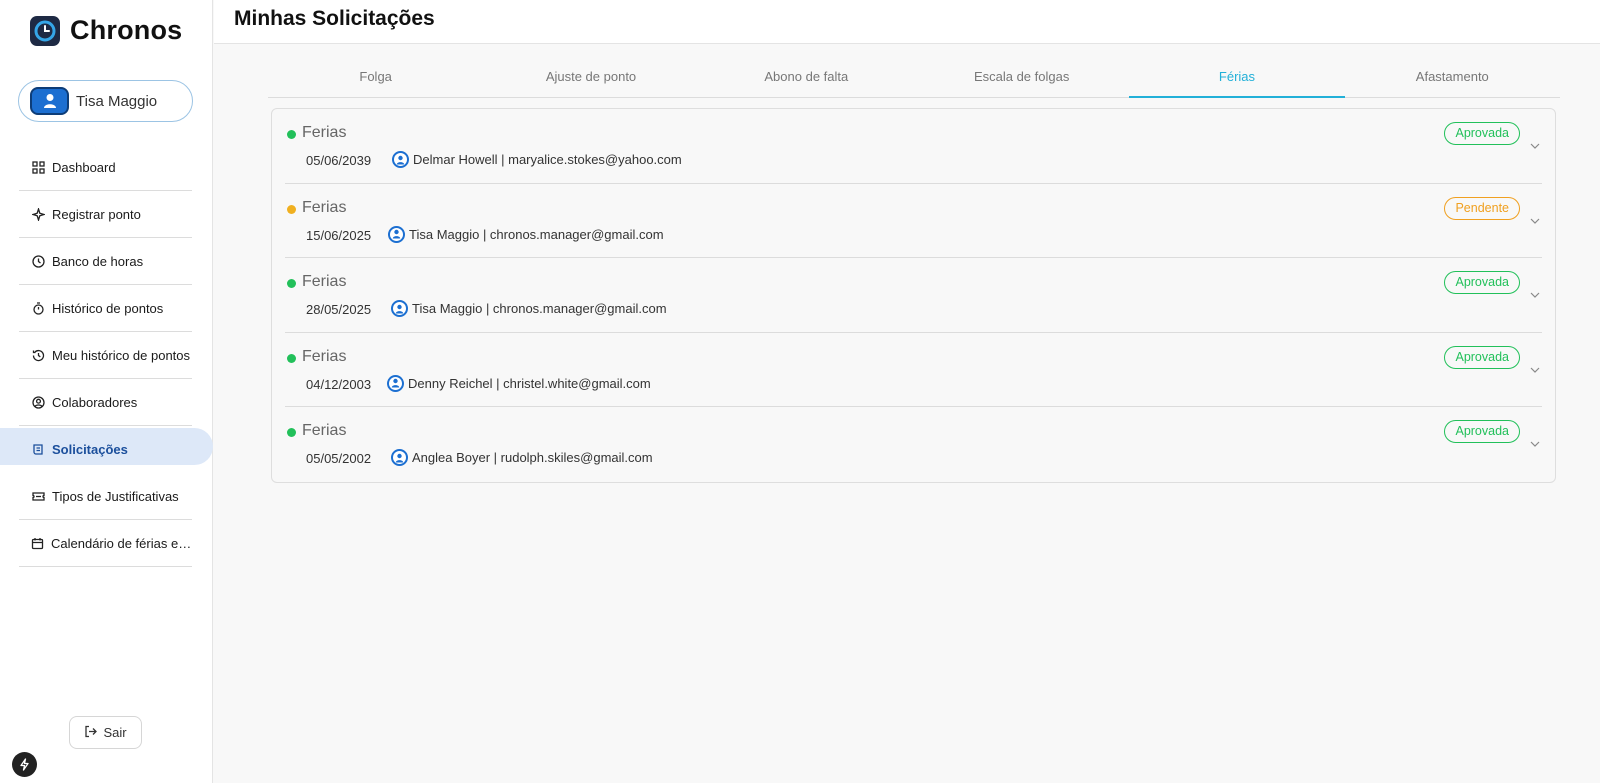 The height and width of the screenshot is (783, 1600). Describe the element at coordinates (339, 160) in the screenshot. I see `request-date: 05/06/2039` at that location.